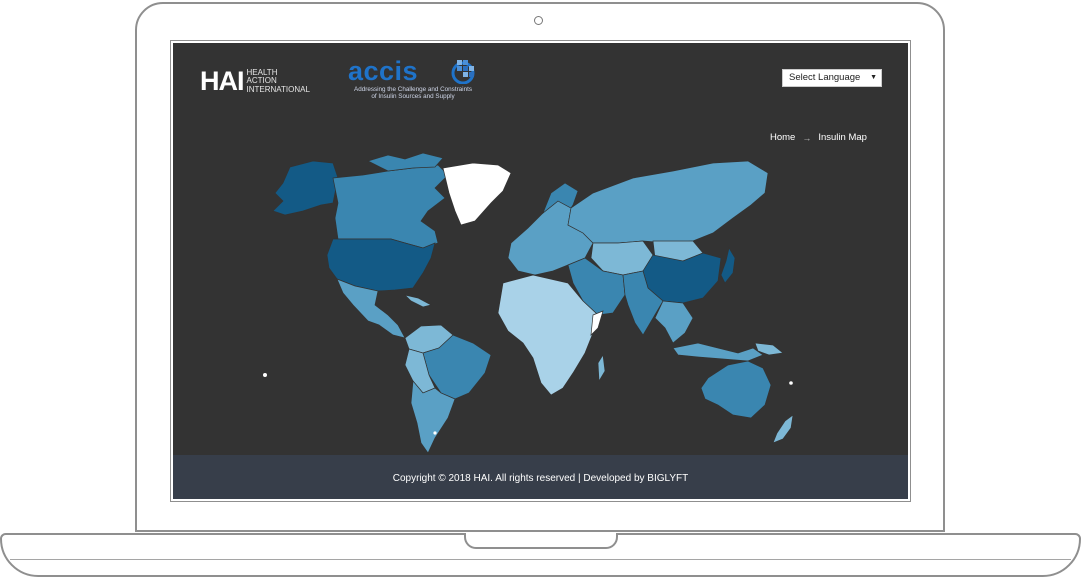 The image size is (1081, 581). I want to click on base-divider, so click(540, 559).